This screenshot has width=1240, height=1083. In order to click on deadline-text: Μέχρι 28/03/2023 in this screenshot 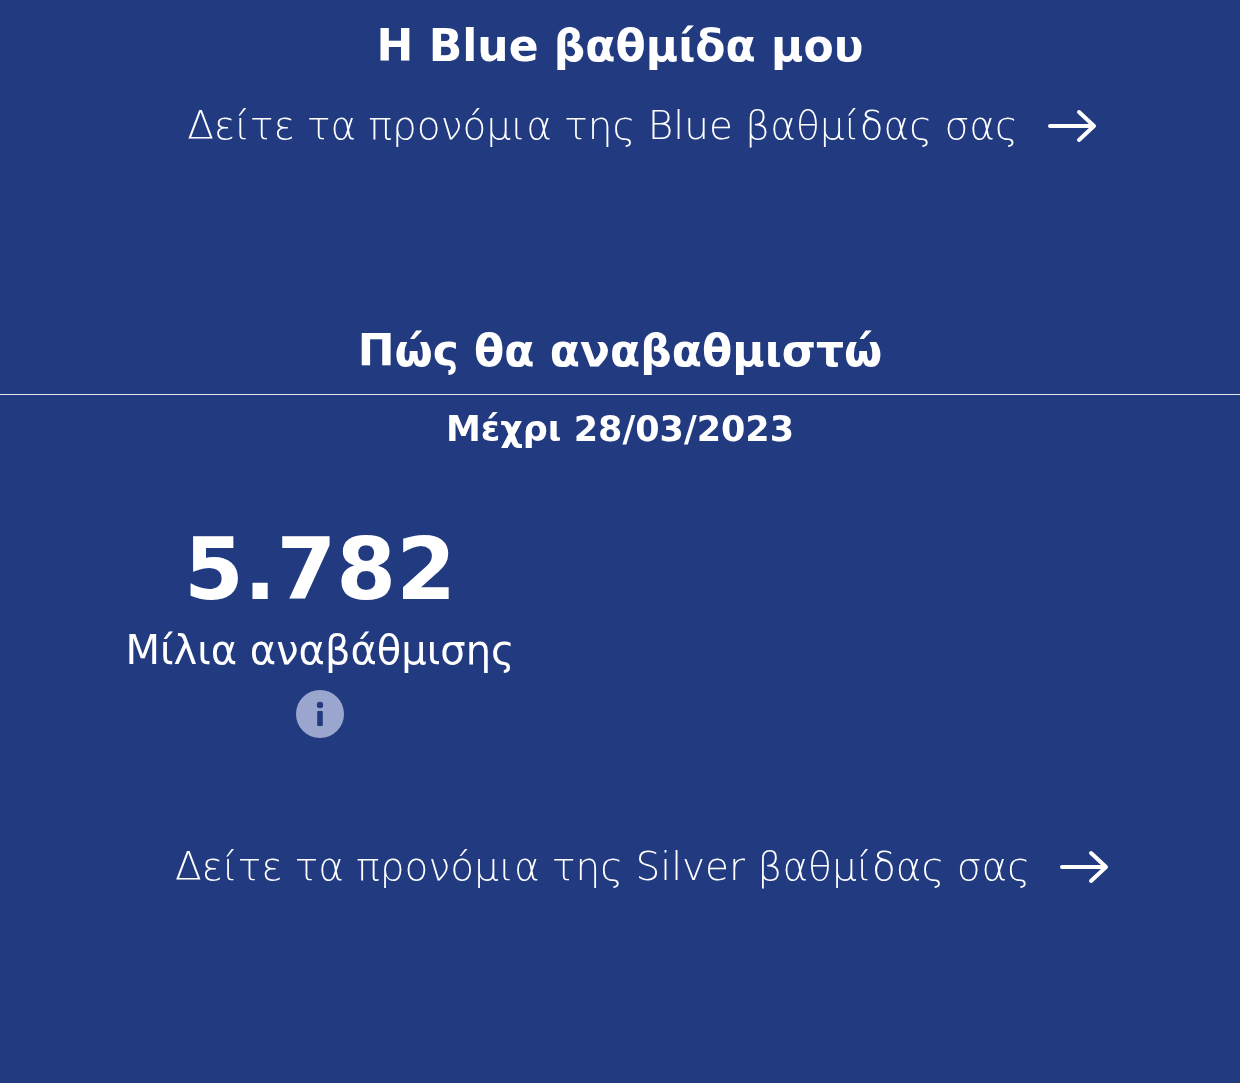, I will do `click(620, 430)`.